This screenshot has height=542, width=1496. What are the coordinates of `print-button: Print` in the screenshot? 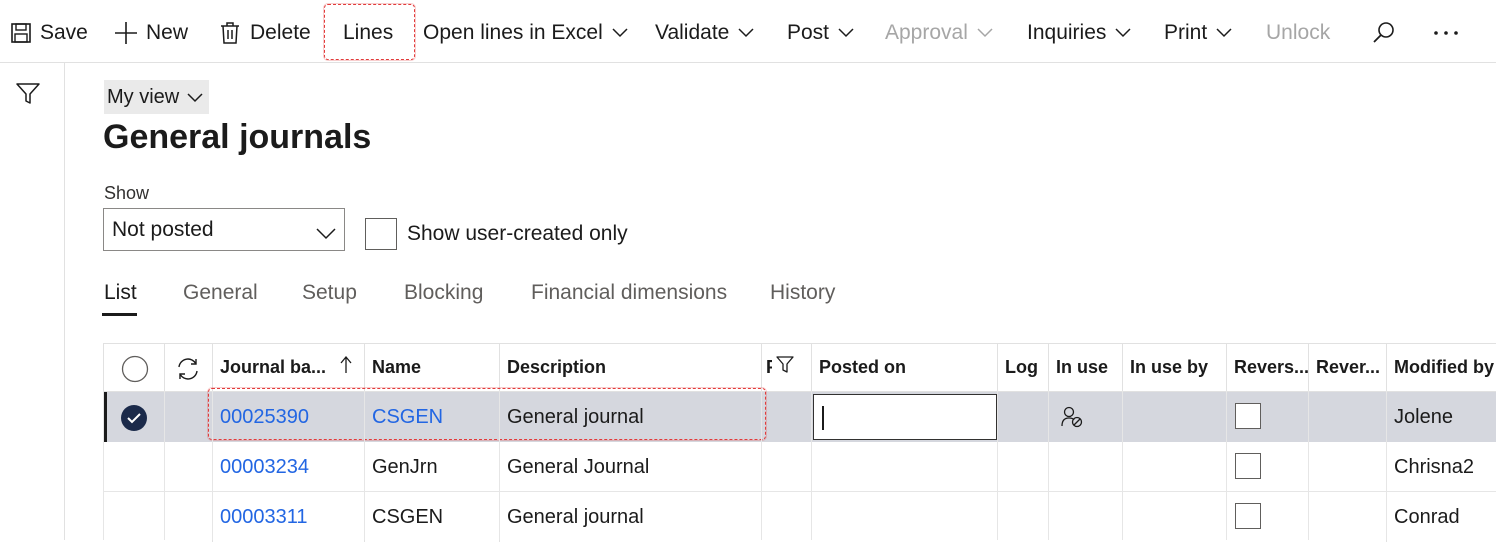 It's located at (1198, 33).